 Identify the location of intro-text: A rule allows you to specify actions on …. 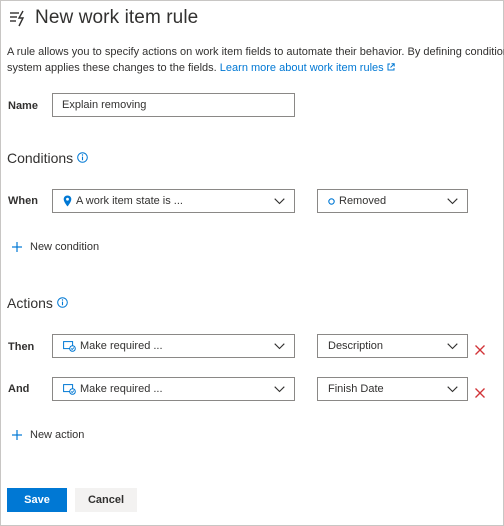
(255, 60).